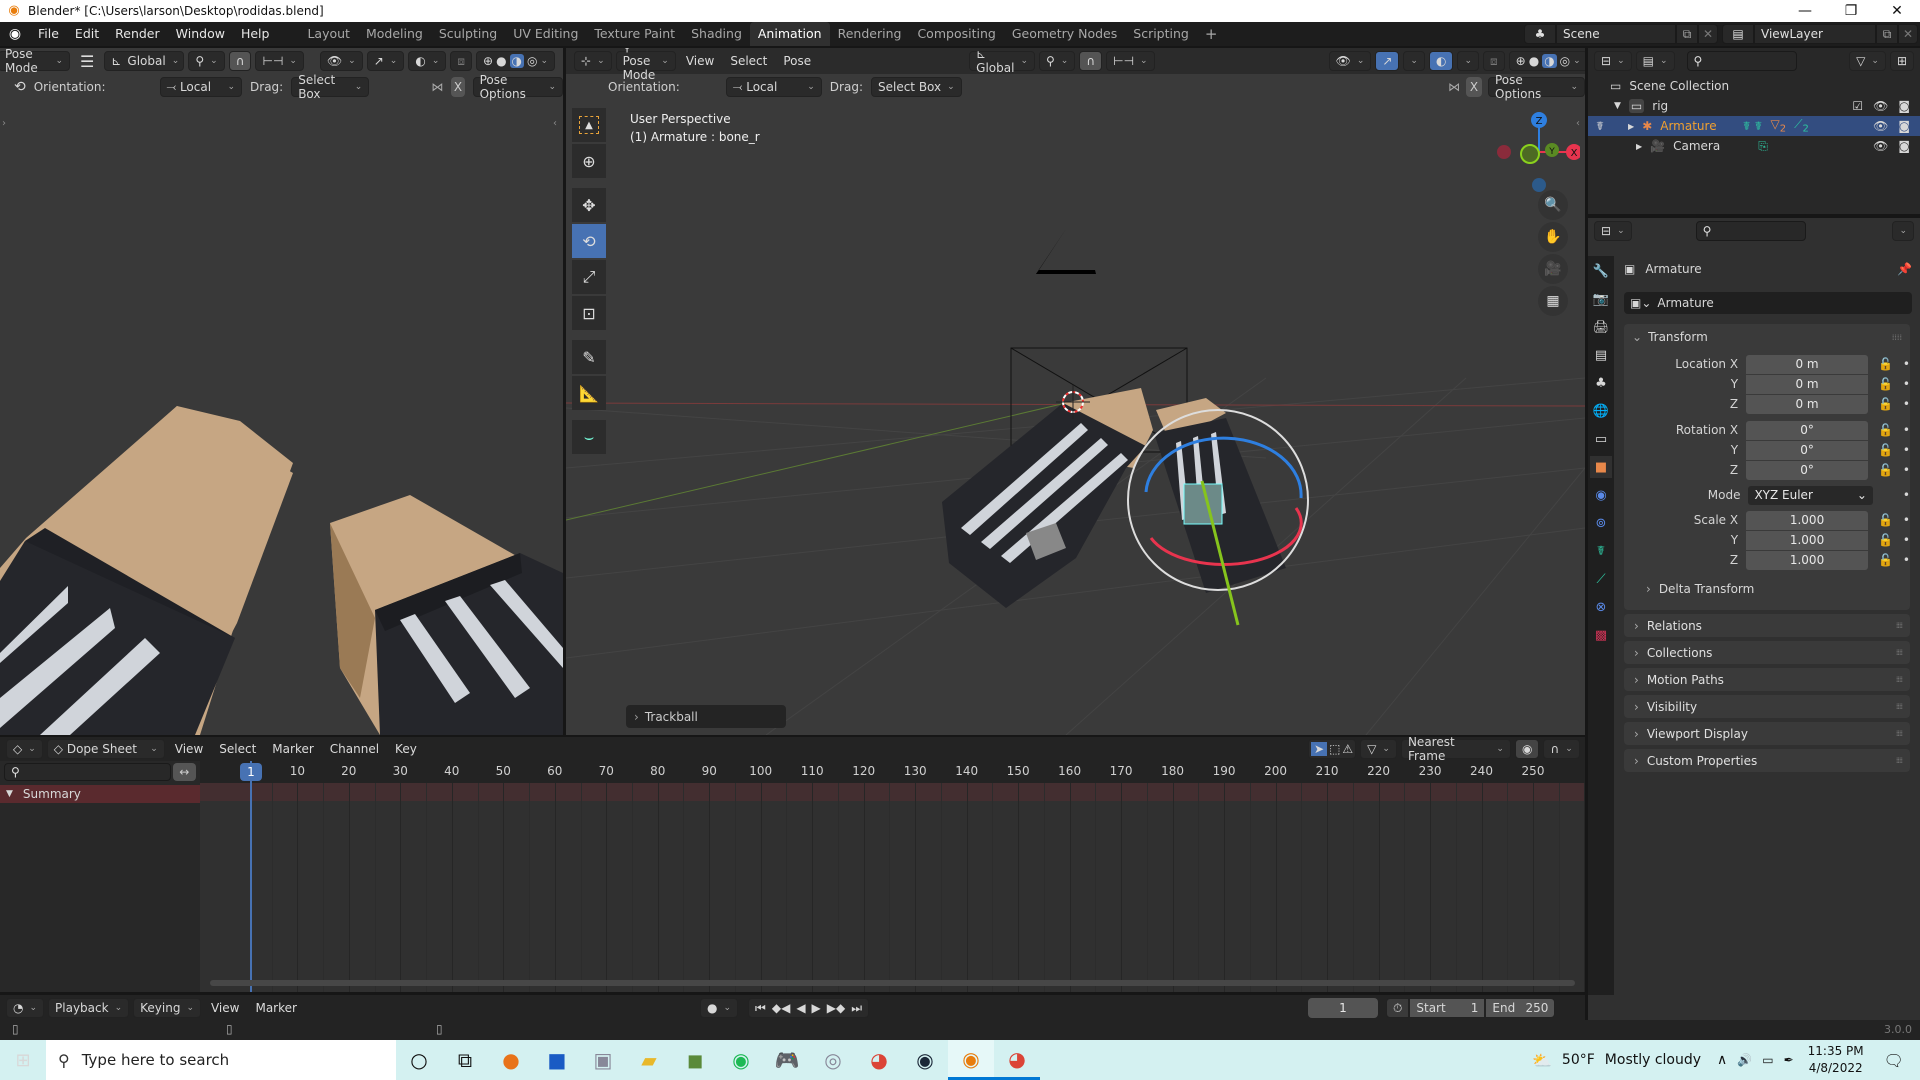 Image resolution: width=1920 pixels, height=1080 pixels. I want to click on tab-modeling: Modeling, so click(394, 34).